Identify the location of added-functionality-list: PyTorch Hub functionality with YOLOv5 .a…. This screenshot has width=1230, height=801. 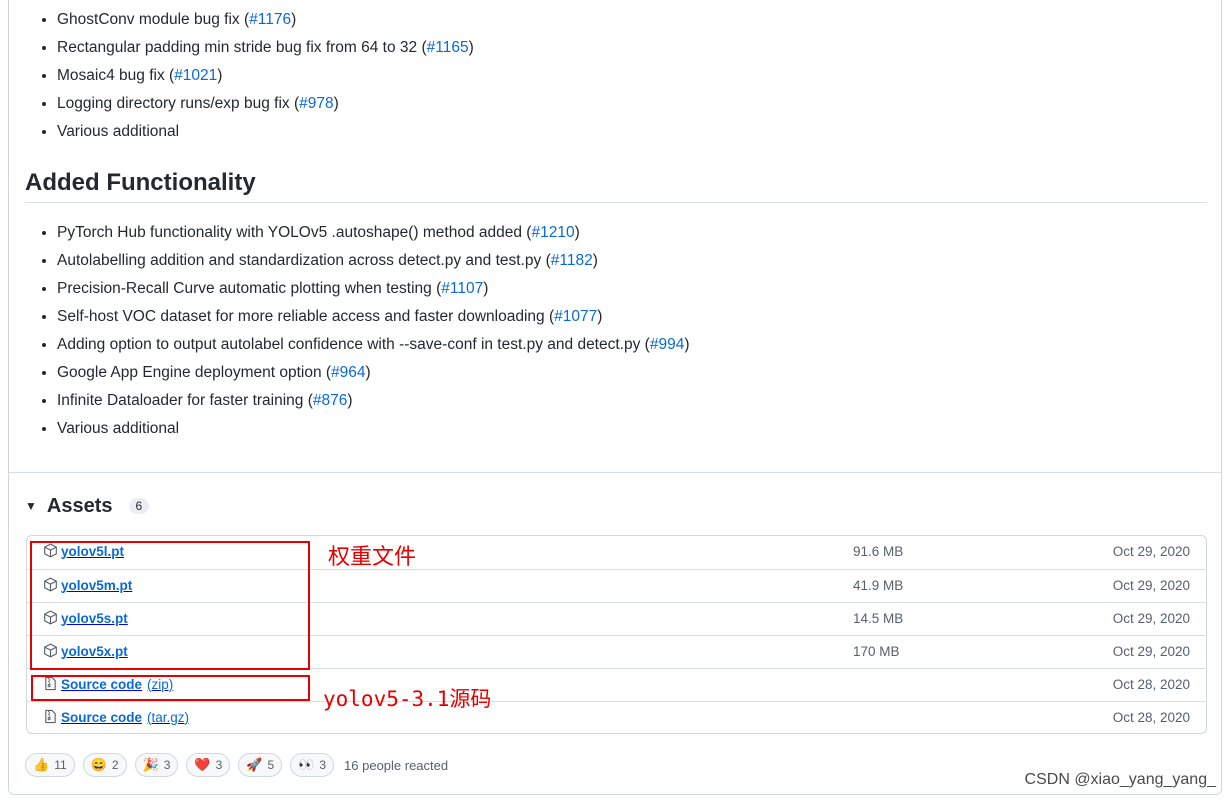
(364, 330).